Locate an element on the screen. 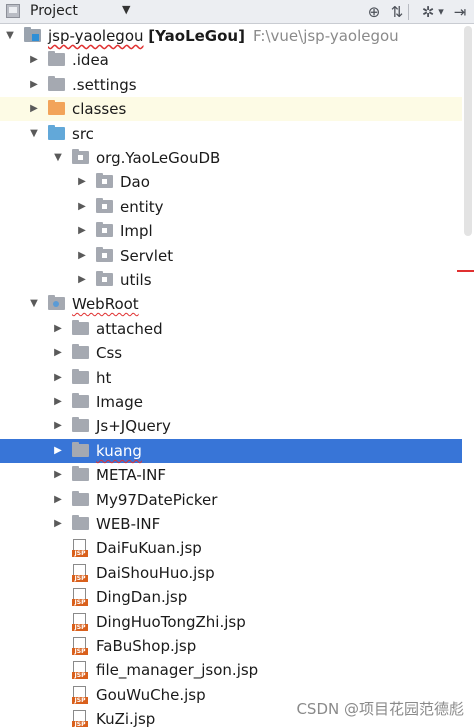  vertical-scrollbar is located at coordinates (468, 375).